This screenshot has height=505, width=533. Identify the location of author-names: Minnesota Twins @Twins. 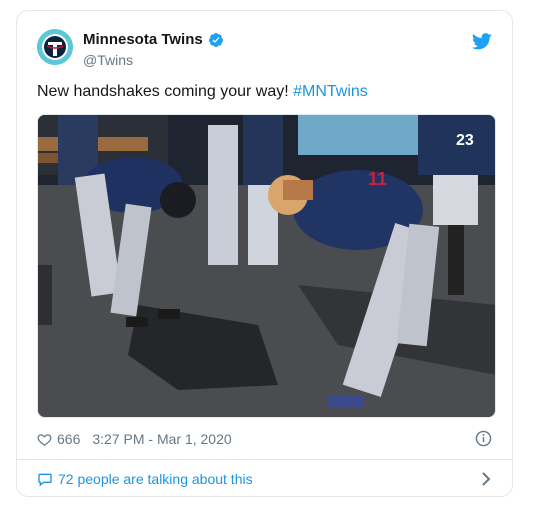
(153, 50).